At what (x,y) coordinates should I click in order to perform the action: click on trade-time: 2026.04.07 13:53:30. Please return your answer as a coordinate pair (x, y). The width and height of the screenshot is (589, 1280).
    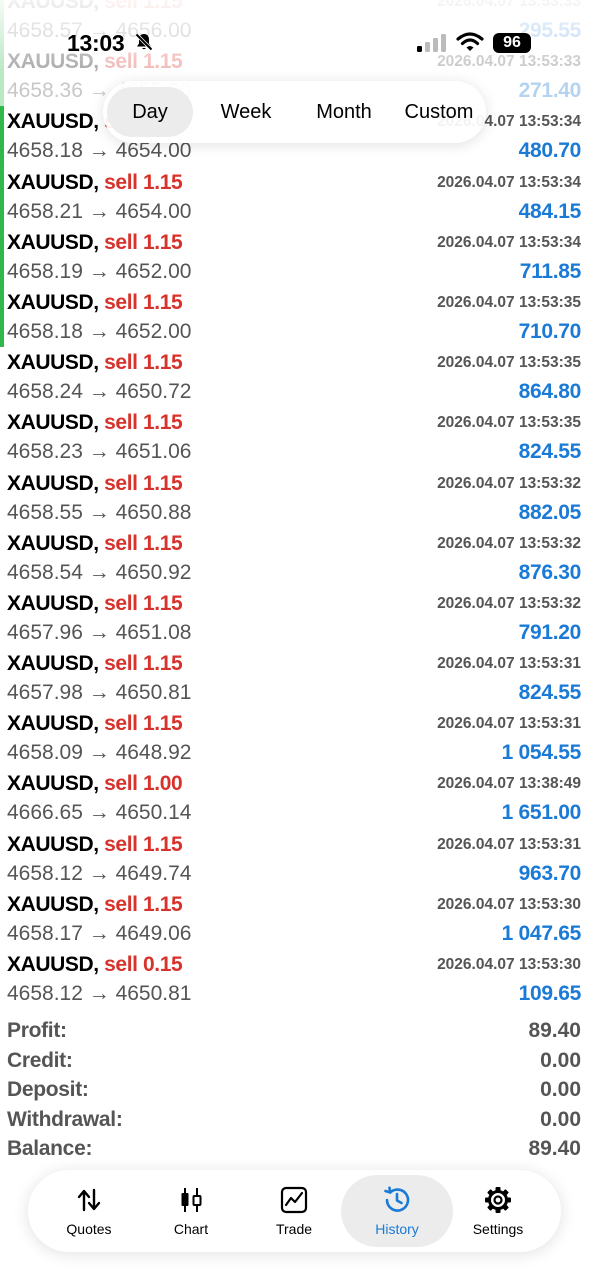
    Looking at the image, I should click on (509, 964).